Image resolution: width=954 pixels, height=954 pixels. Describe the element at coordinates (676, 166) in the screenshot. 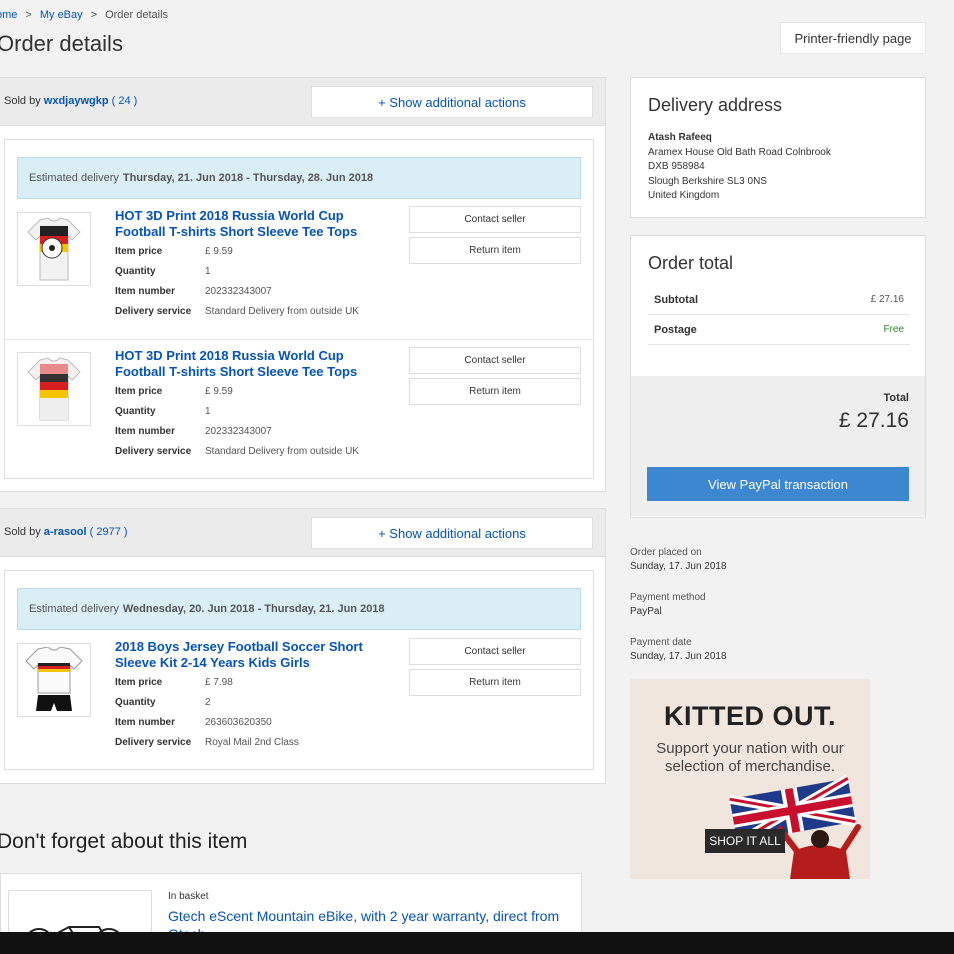

I see `address-line: DXB 958984` at that location.